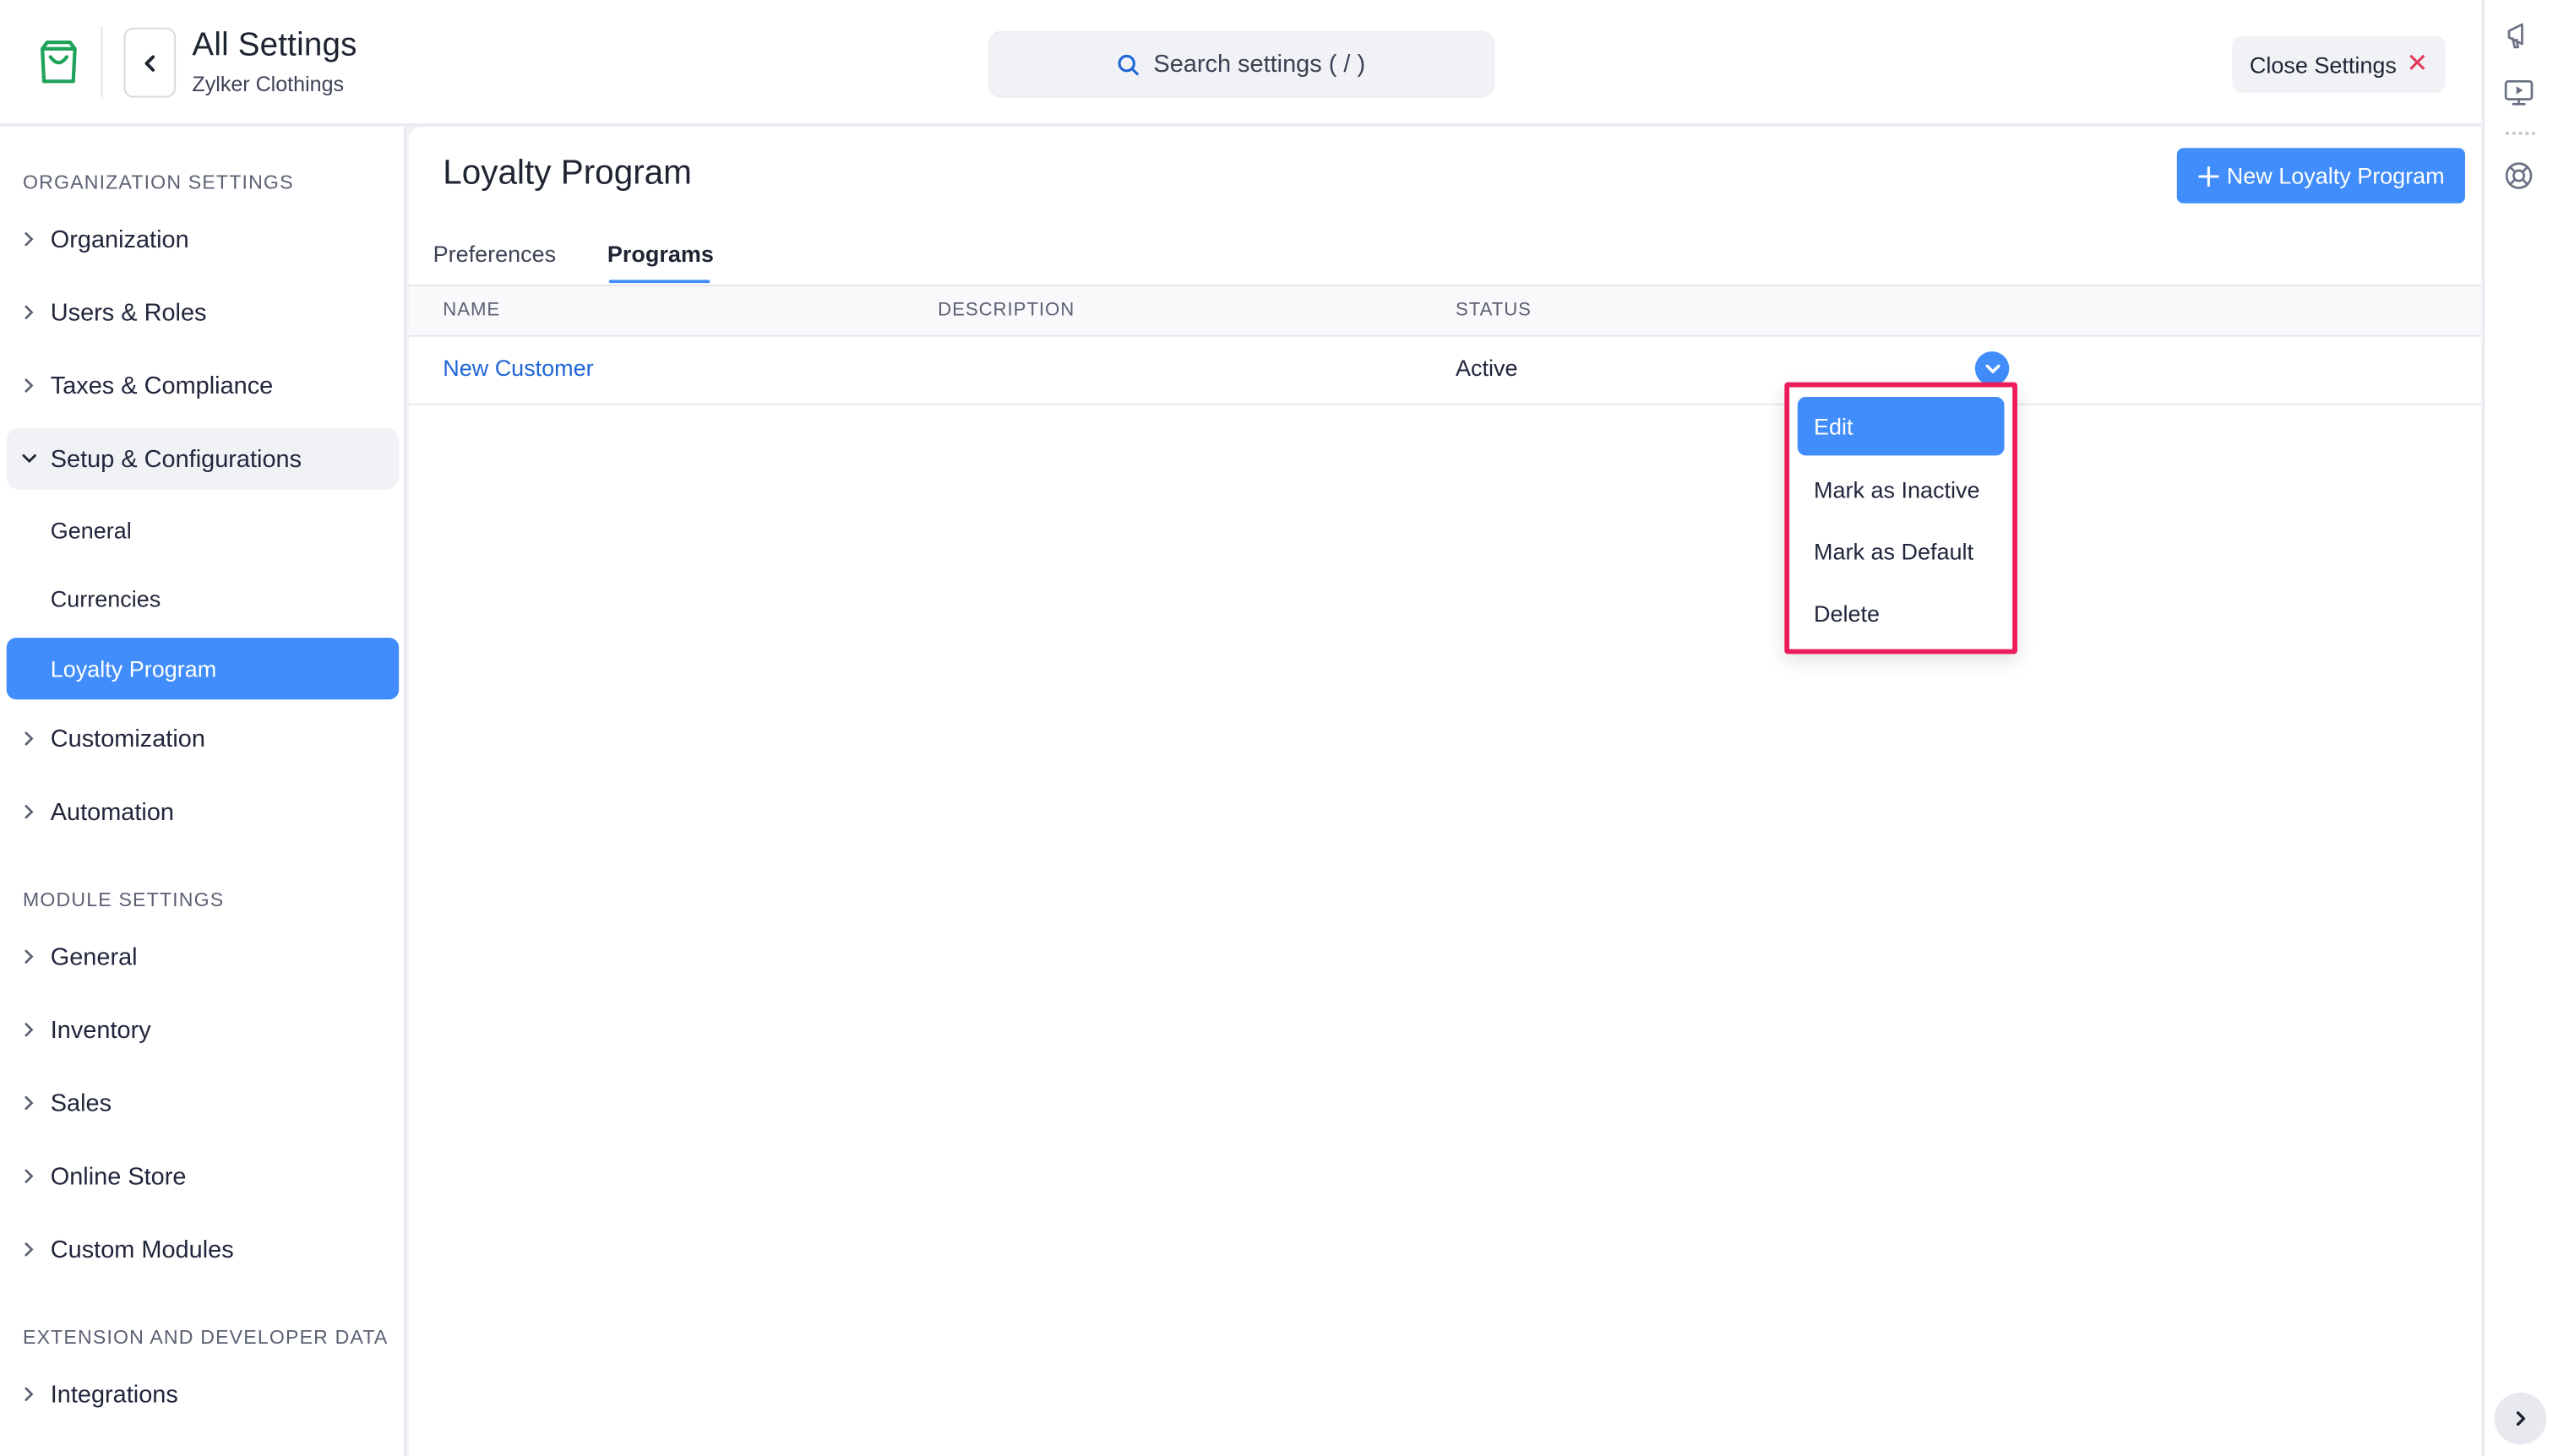  Describe the element at coordinates (203, 957) in the screenshot. I see `sidebar-item-module-general: General` at that location.